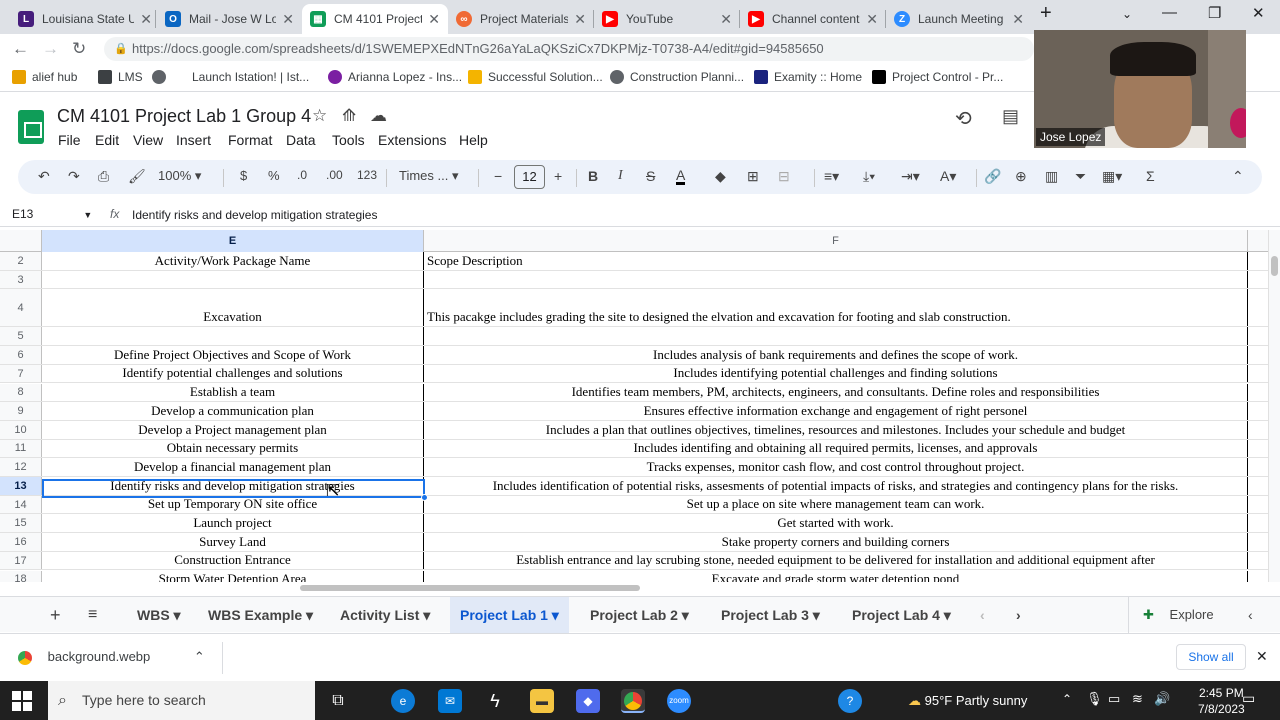 This screenshot has height=720, width=1280. Describe the element at coordinates (1094, 699) in the screenshot. I see `microphone-icon: 🎙` at that location.